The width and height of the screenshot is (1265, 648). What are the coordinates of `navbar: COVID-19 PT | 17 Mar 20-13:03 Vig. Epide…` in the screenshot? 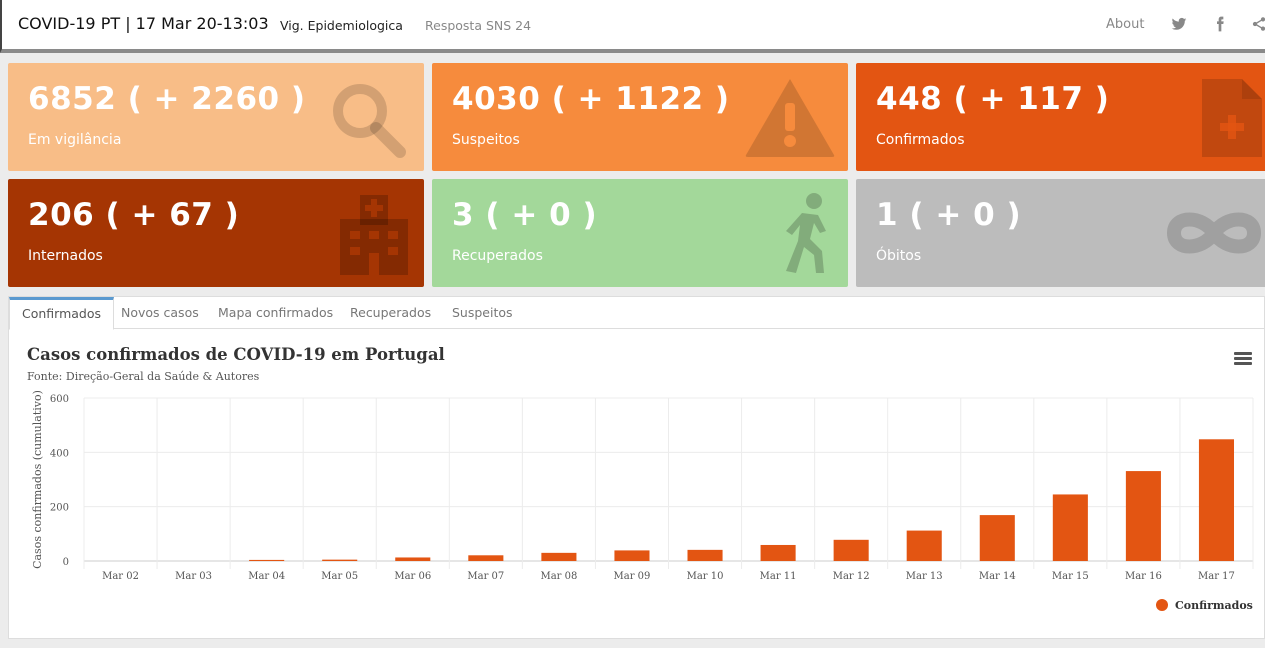 It's located at (632, 26).